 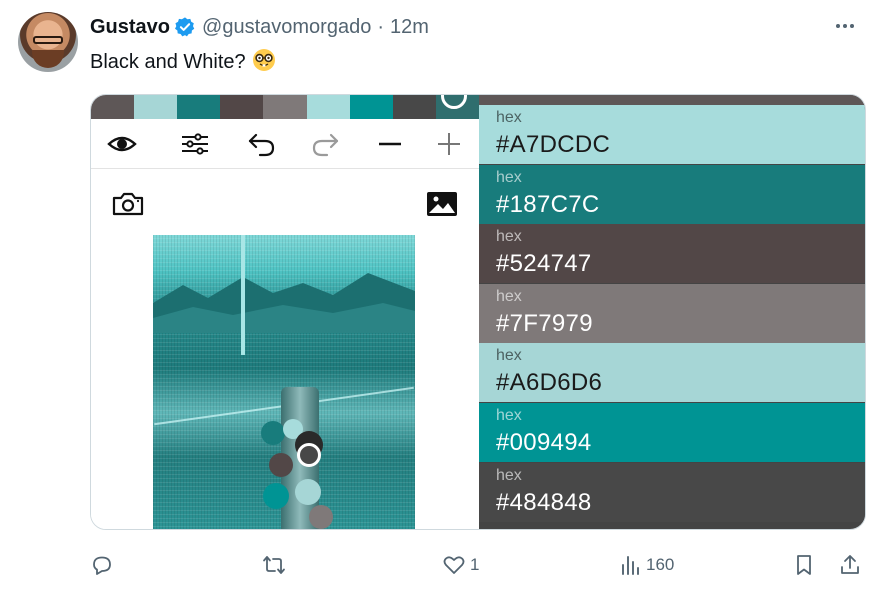 I want to click on reply-icon, so click(x=102, y=565).